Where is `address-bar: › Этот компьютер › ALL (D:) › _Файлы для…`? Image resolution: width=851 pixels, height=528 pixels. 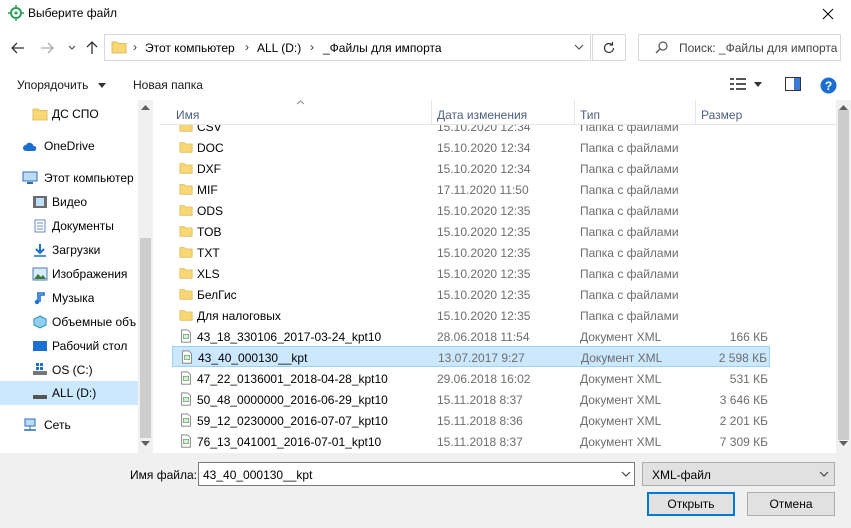 address-bar: › Этот компьютер › ALL (D:) › _Файлы для… is located at coordinates (347, 47).